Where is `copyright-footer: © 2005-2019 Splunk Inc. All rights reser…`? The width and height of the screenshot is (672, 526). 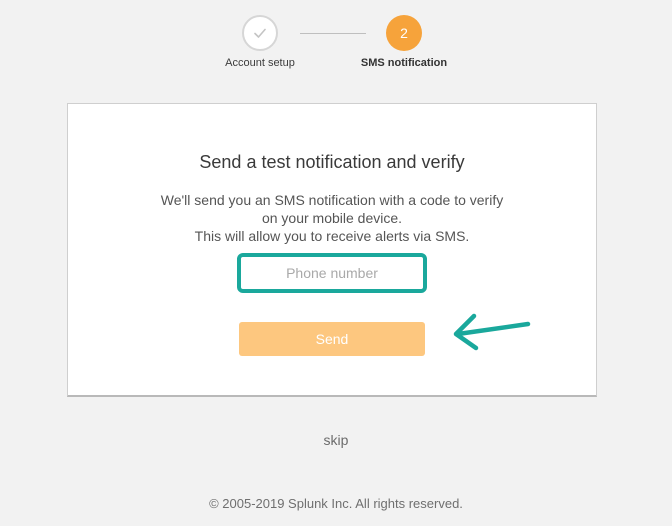 copyright-footer: © 2005-2019 Splunk Inc. All rights reser… is located at coordinates (336, 503).